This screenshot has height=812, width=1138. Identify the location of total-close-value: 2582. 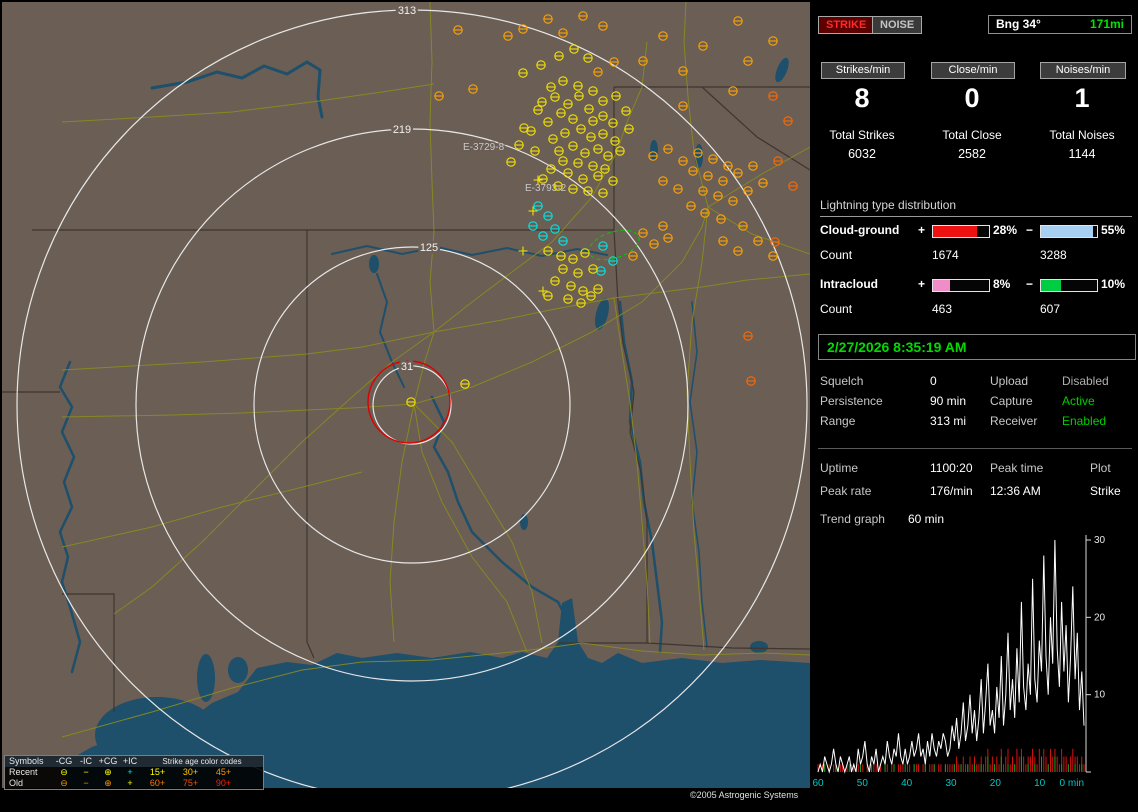
(972, 154).